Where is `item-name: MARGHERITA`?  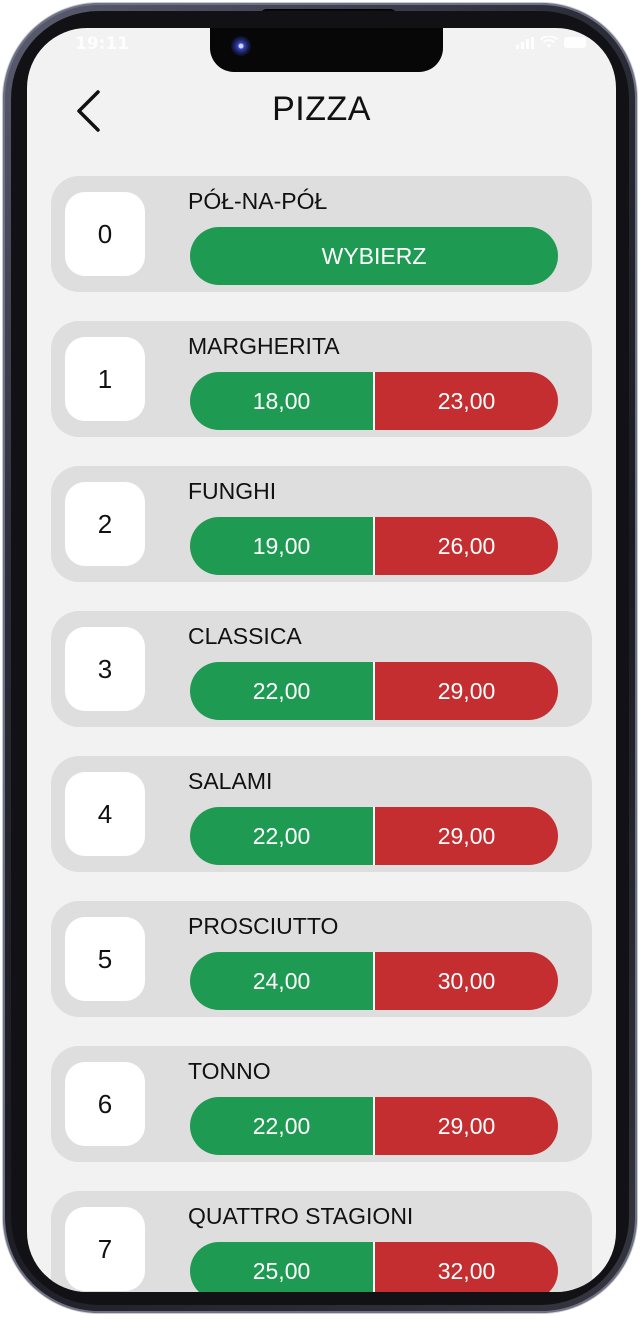
item-name: MARGHERITA is located at coordinates (264, 346).